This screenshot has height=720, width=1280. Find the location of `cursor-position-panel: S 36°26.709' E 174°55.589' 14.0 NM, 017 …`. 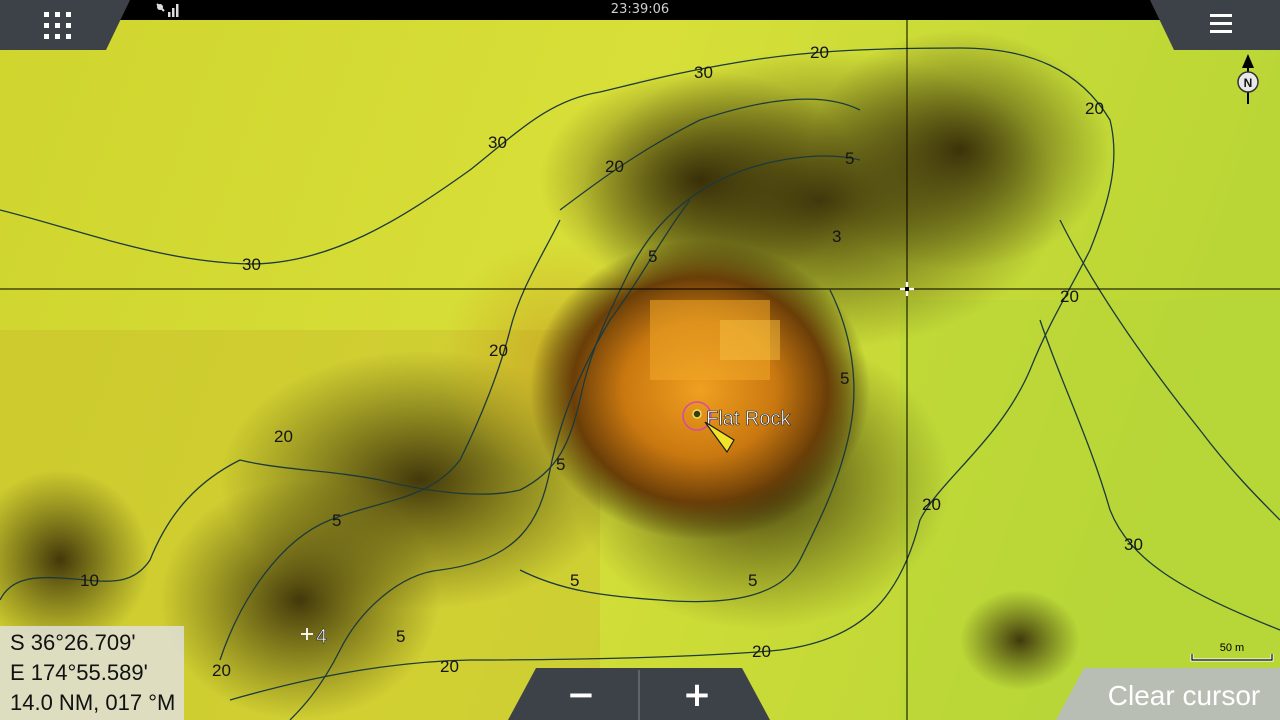

cursor-position-panel: S 36°26.709' E 174°55.589' 14.0 NM, 017 … is located at coordinates (92, 673).